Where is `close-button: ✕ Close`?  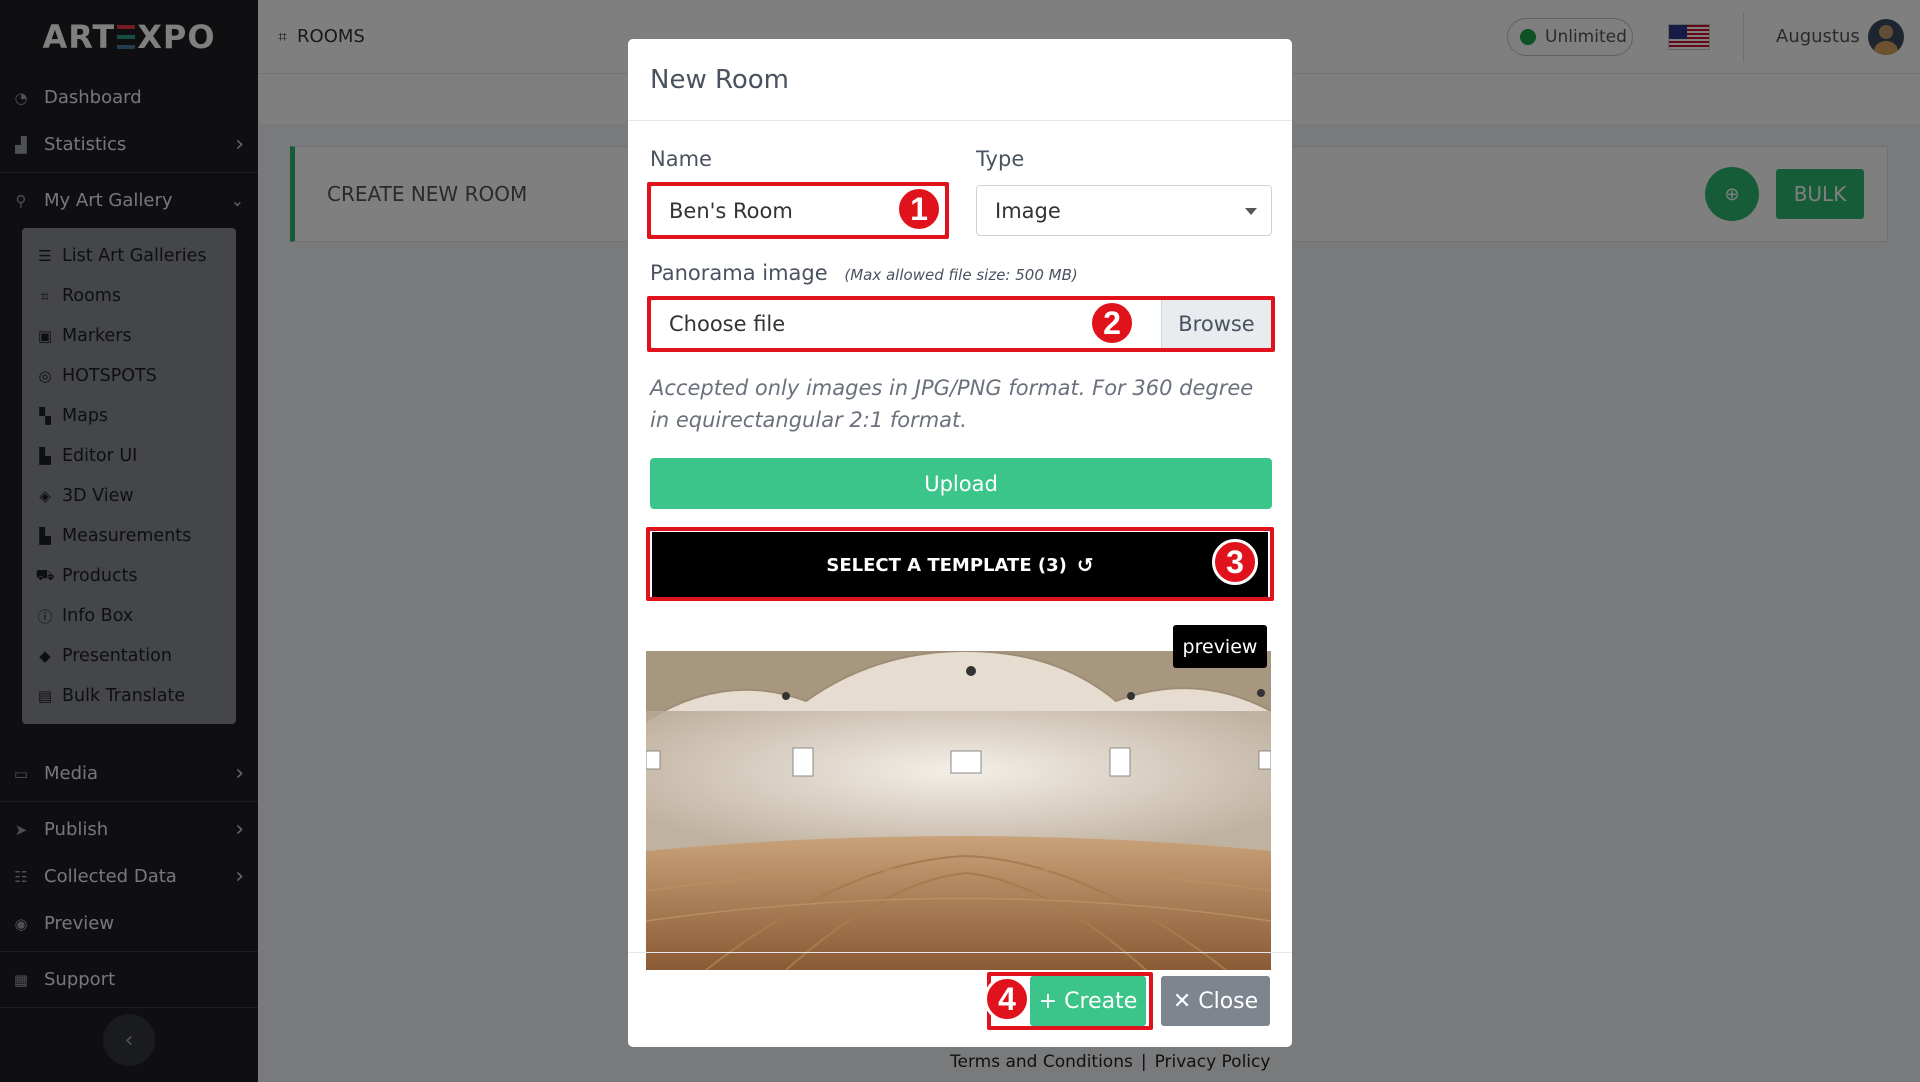 close-button: ✕ Close is located at coordinates (1215, 1001).